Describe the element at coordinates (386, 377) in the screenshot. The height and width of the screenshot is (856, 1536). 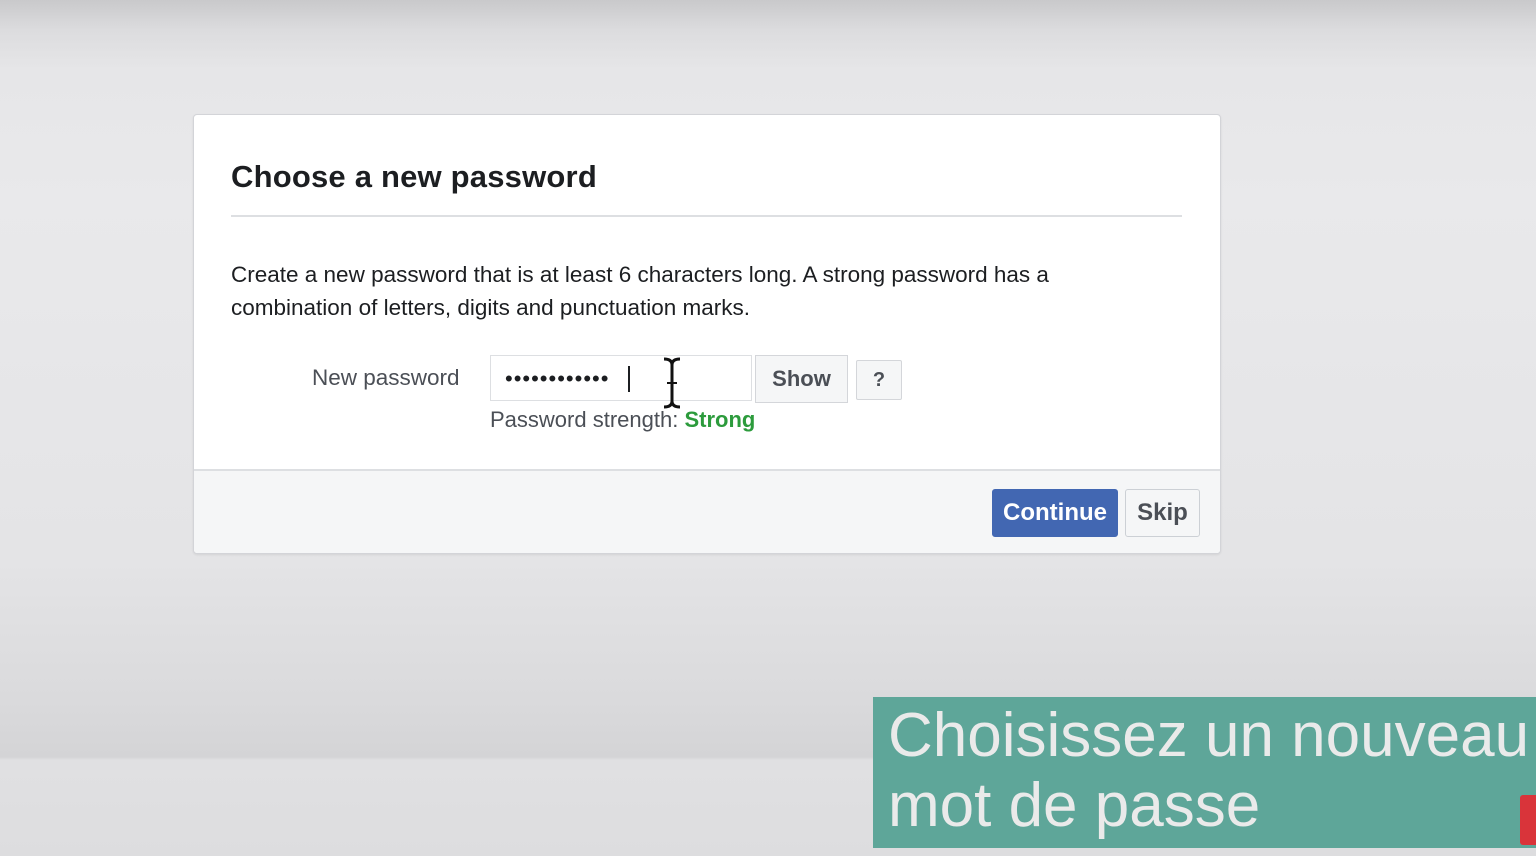
I see `new-password-label: New password` at that location.